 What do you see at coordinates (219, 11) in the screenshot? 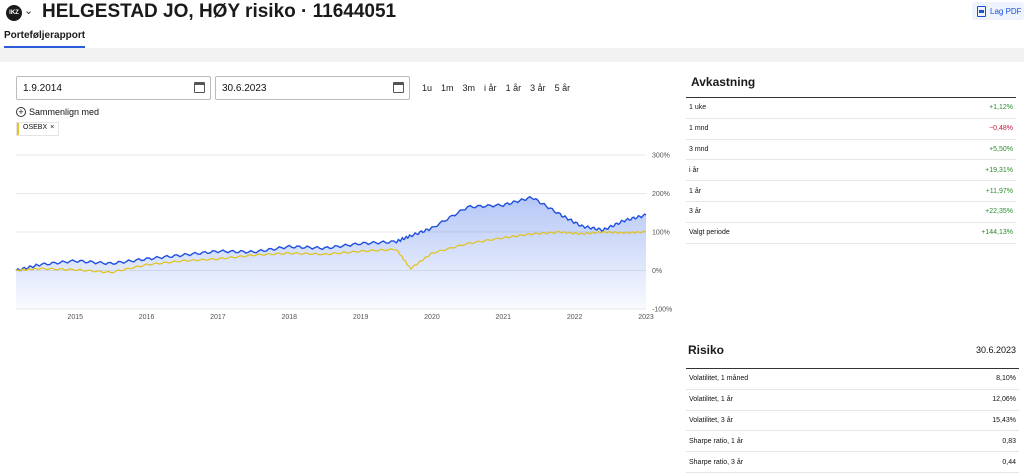
I see `page-title: HELGESTAD JO, HØY risiko · 11644051` at bounding box center [219, 11].